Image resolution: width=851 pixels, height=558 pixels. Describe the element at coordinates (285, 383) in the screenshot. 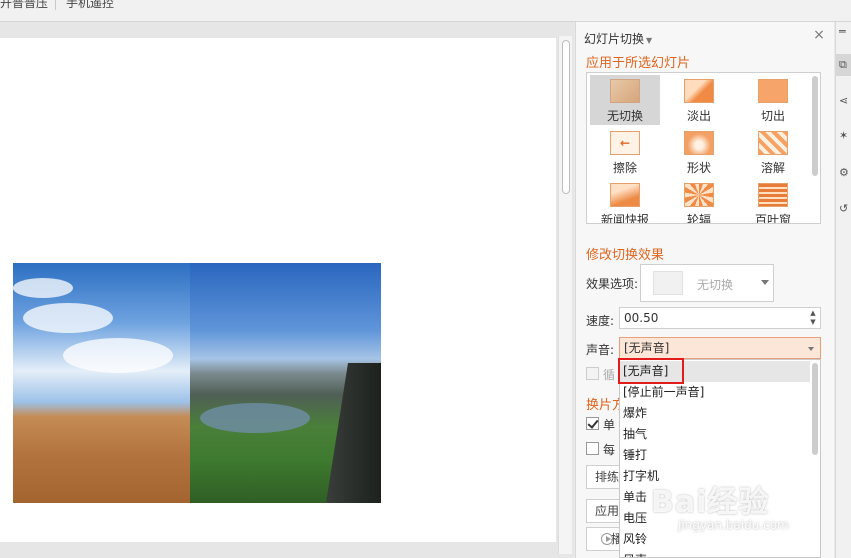

I see `photo-mountain-half` at that location.